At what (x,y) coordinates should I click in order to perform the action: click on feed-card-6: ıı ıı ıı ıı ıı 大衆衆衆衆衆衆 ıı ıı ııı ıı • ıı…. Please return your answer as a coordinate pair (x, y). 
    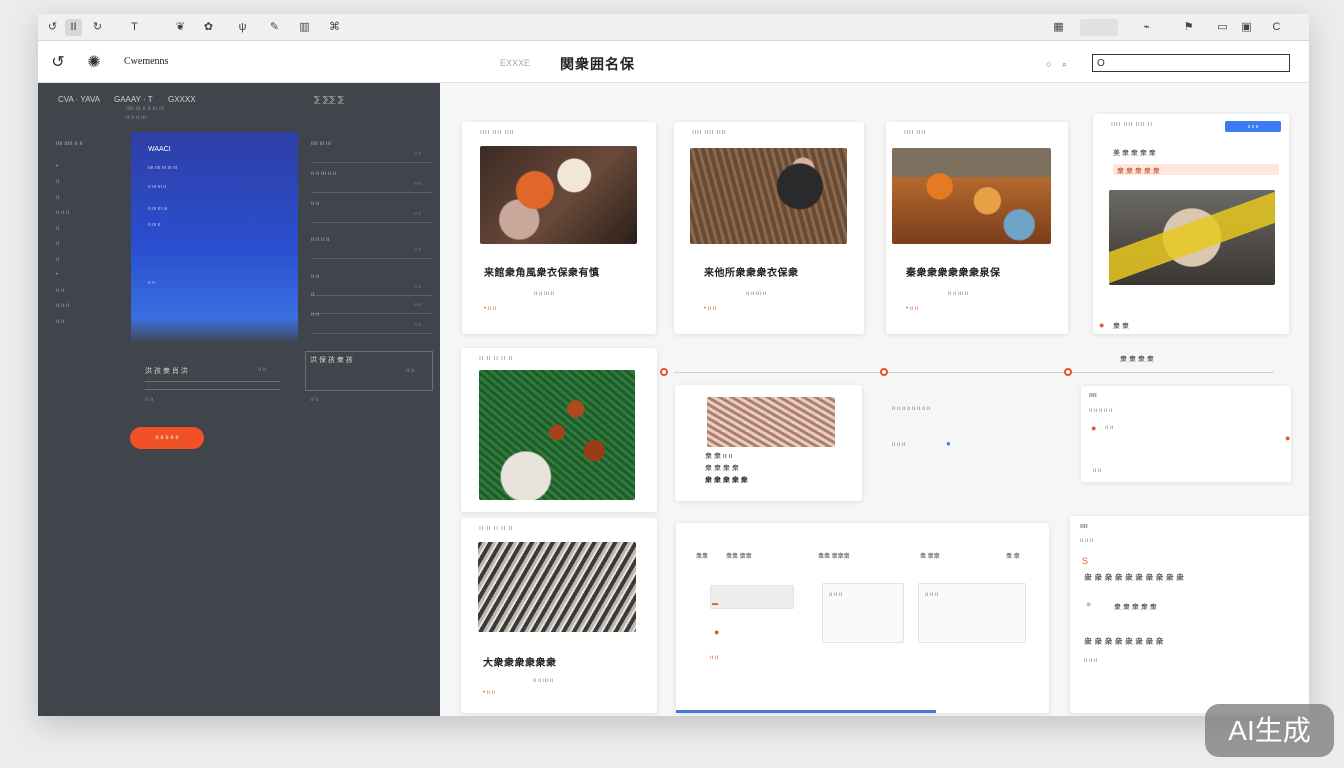
    Looking at the image, I should click on (559, 615).